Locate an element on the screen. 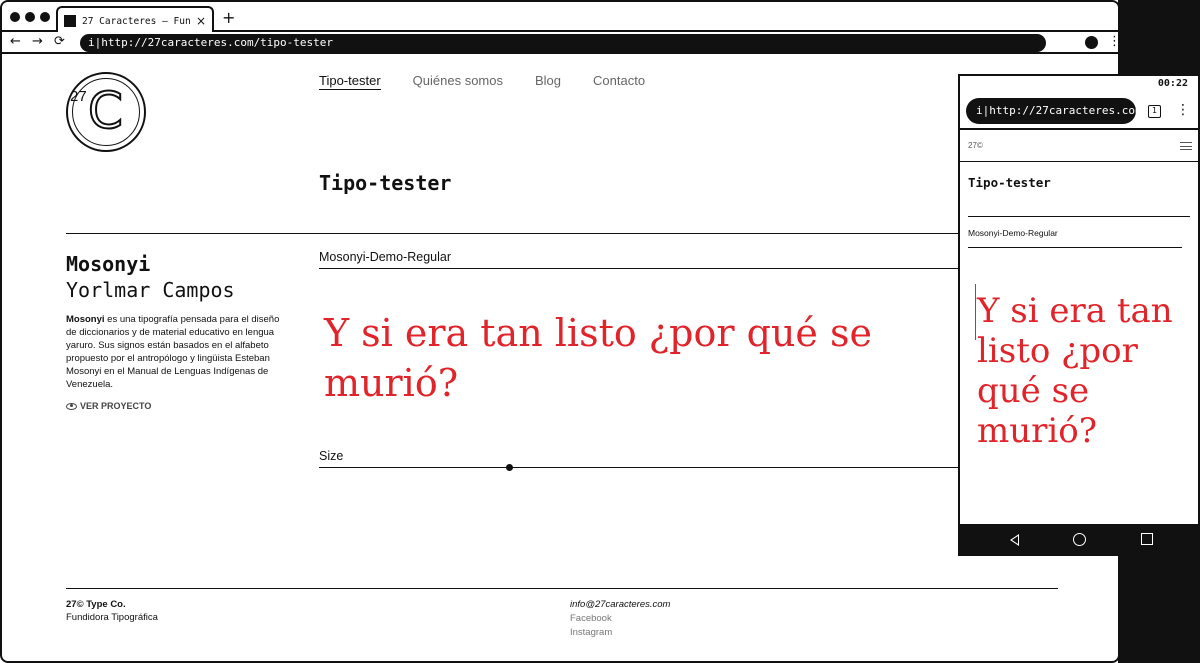 The image size is (1200, 663). mobile-font-selector: Mosonyi-Demo-Regular is located at coordinates (1013, 233).